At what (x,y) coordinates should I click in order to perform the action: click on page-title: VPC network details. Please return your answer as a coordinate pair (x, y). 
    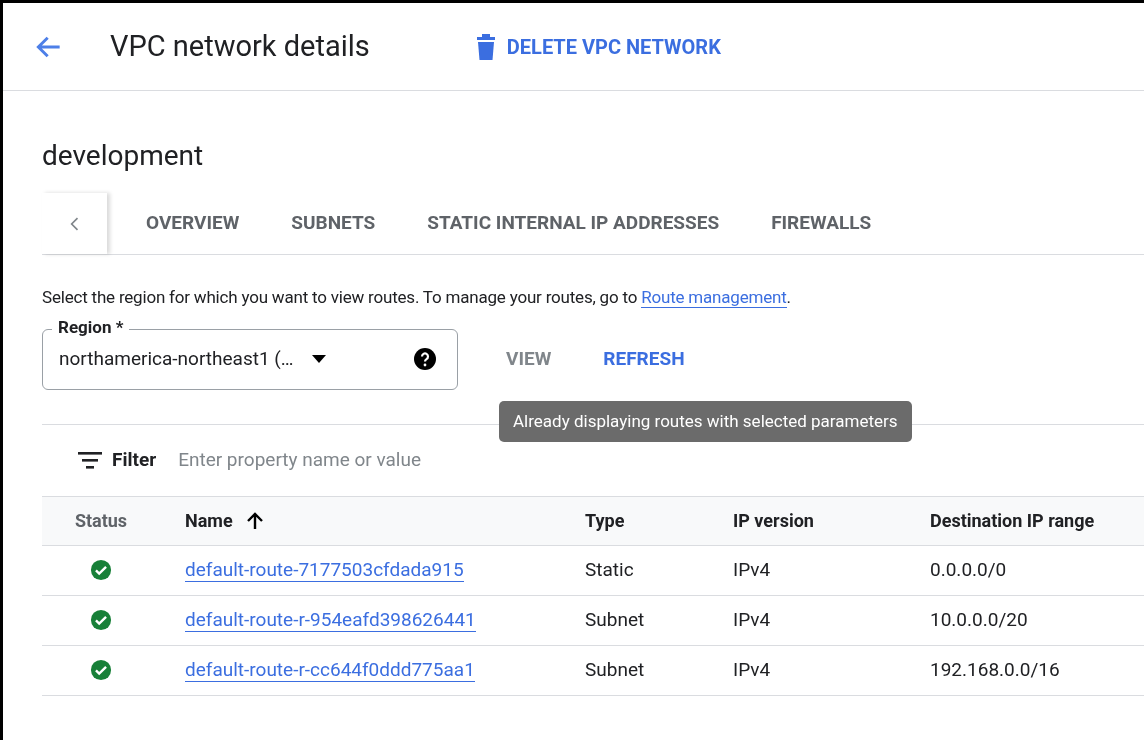
    Looking at the image, I should click on (240, 46).